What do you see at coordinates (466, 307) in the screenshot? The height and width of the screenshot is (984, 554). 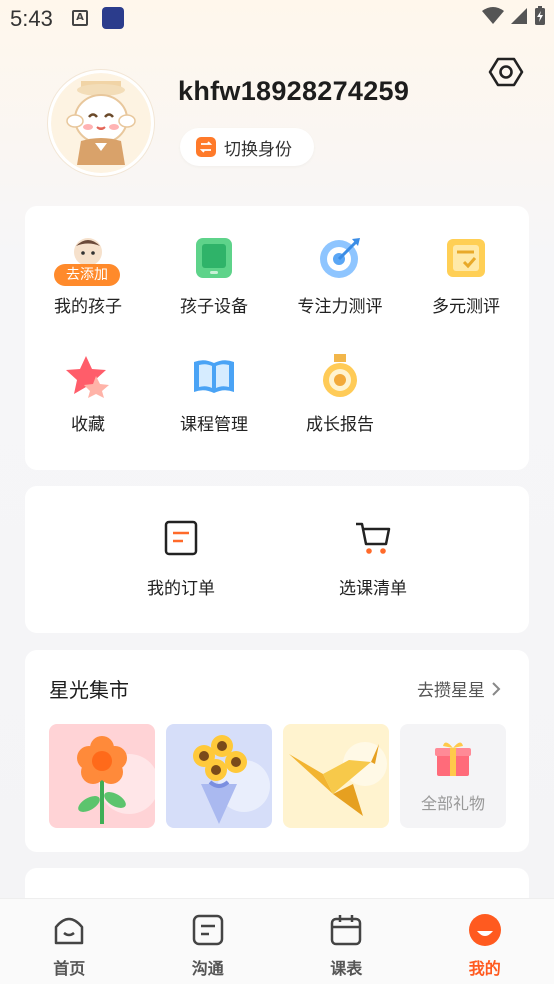 I see `grid-label: 多元测评` at bounding box center [466, 307].